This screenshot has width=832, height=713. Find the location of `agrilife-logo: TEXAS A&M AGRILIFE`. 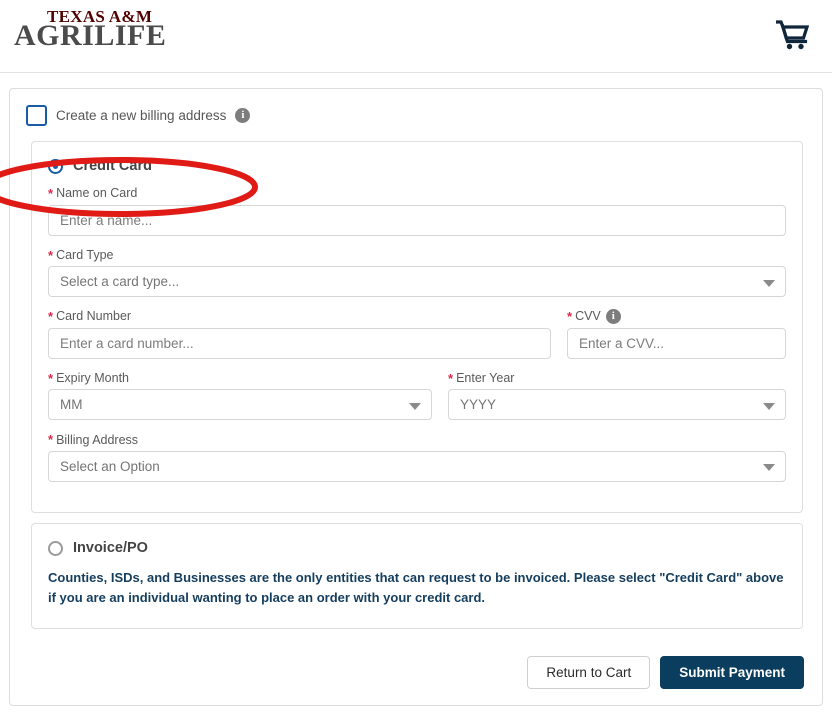

agrilife-logo: TEXAS A&M AGRILIFE is located at coordinates (90, 29).